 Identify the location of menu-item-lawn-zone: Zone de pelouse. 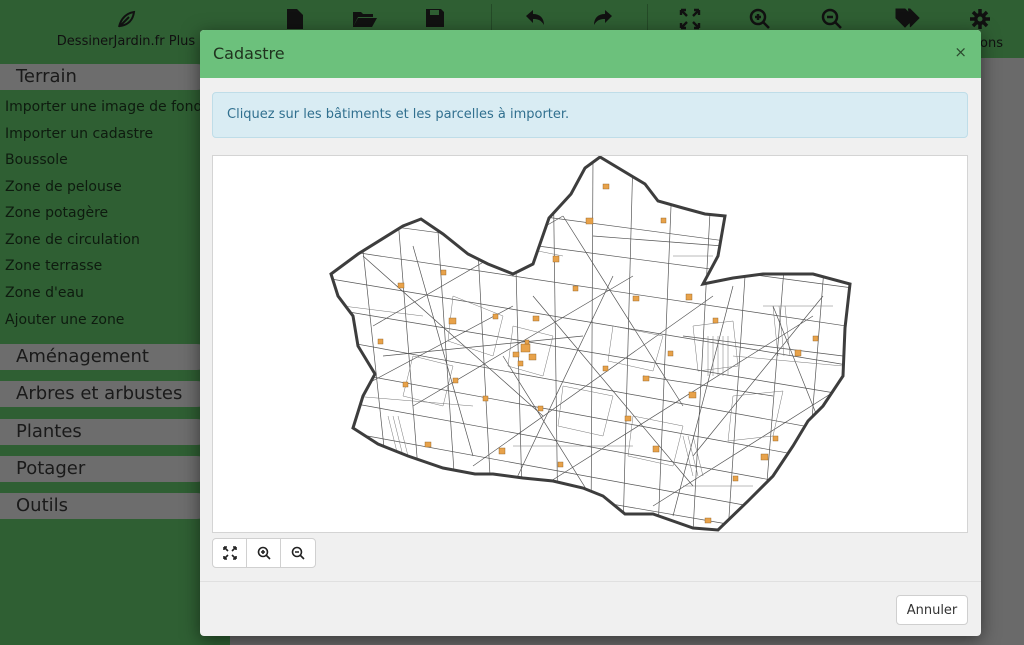
(63, 187).